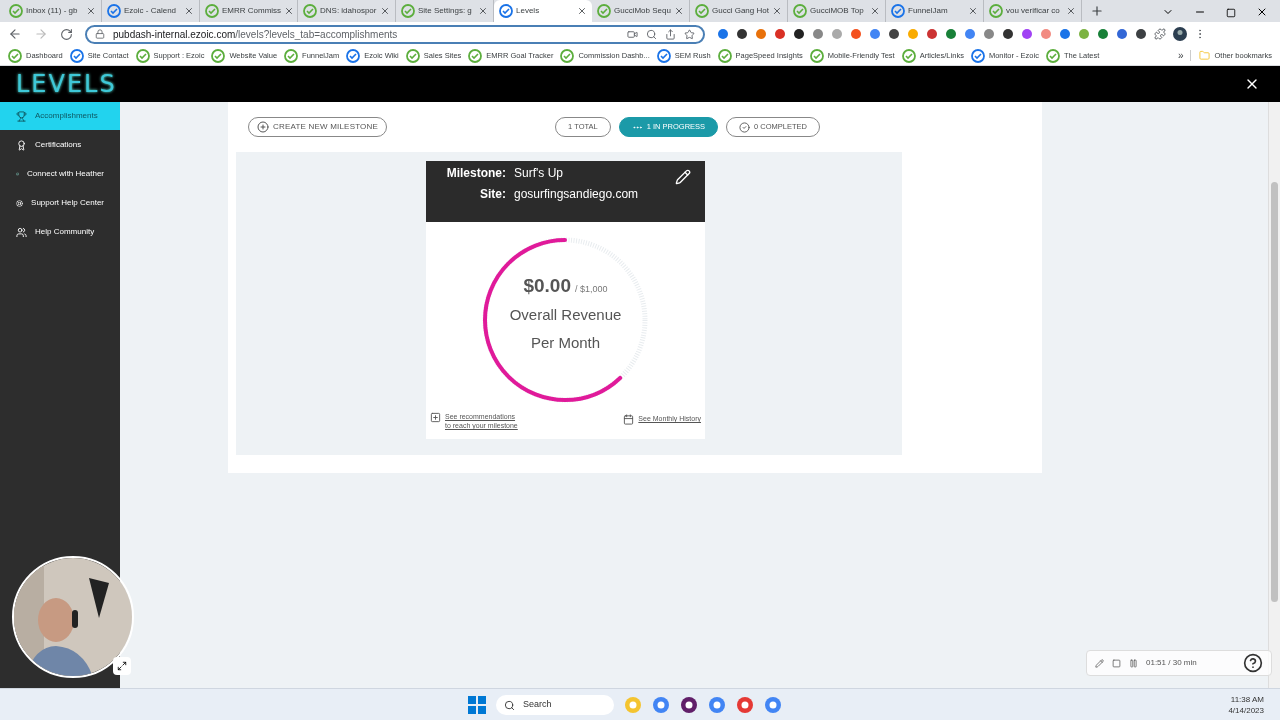 Image resolution: width=1280 pixels, height=720 pixels. I want to click on sidebar-item: Certifications, so click(60, 145).